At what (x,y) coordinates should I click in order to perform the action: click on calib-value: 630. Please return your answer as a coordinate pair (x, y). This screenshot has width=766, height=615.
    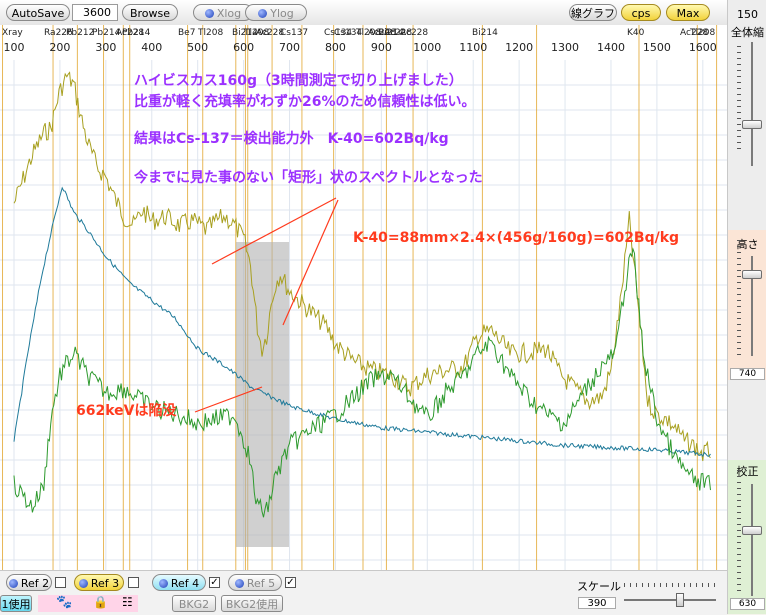
    Looking at the image, I should click on (747, 604).